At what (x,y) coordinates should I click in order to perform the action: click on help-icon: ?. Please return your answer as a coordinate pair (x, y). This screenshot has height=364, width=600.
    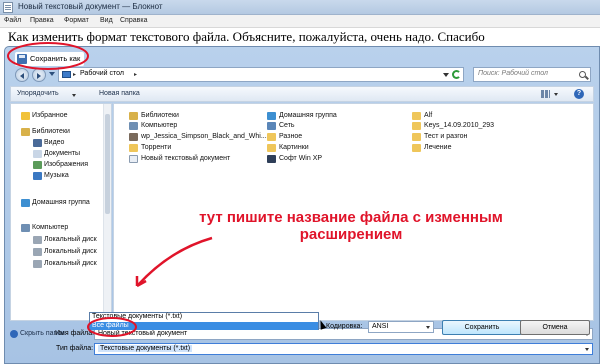
    Looking at the image, I should click on (579, 94).